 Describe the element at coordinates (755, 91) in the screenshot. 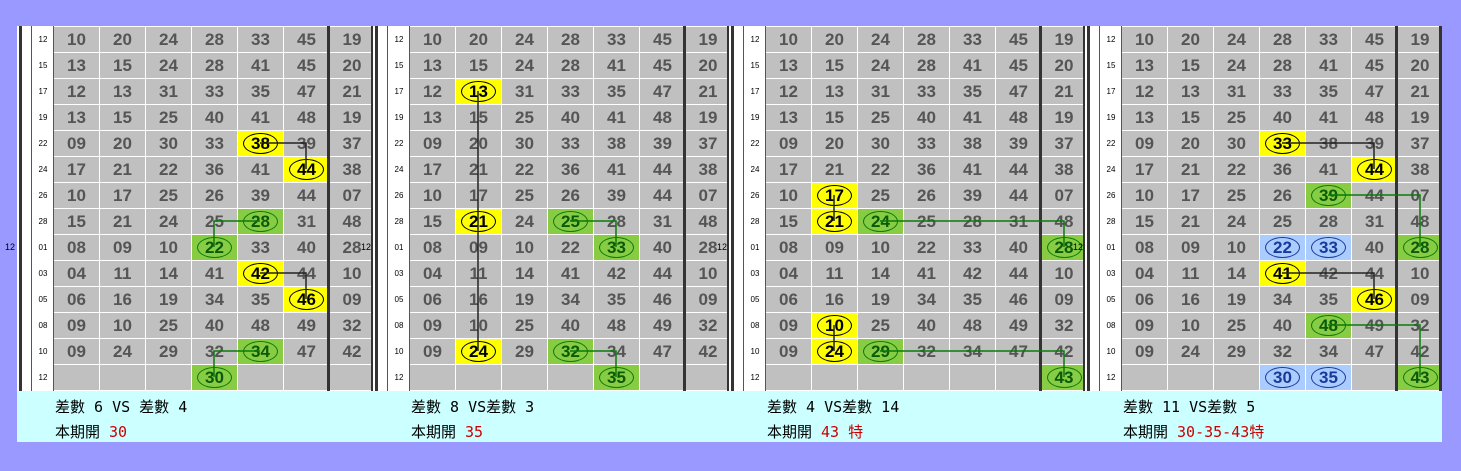

I see `row-label: 17` at that location.